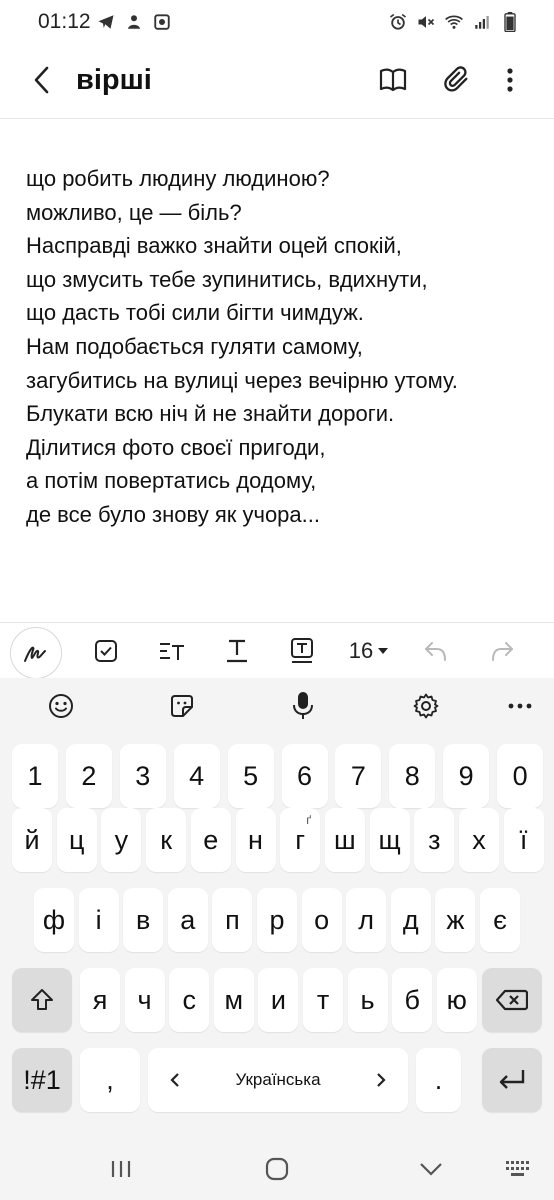  I want to click on key-letter: я, so click(100, 1000).